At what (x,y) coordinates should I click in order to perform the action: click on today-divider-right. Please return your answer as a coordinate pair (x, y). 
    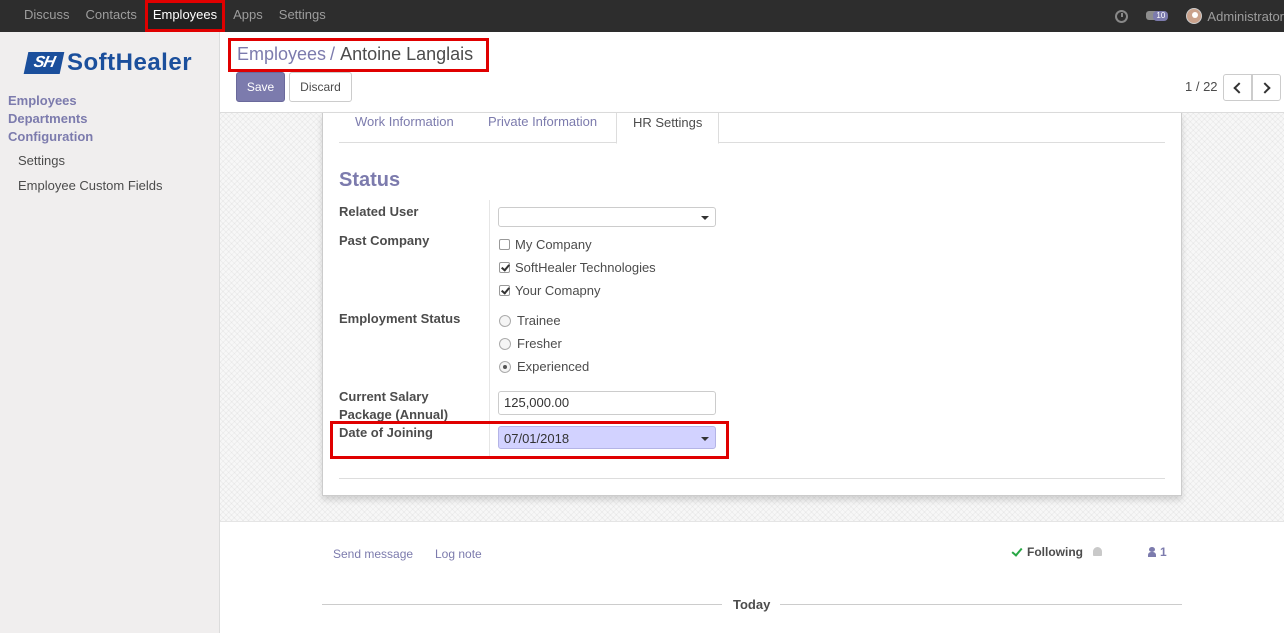
    Looking at the image, I should click on (981, 604).